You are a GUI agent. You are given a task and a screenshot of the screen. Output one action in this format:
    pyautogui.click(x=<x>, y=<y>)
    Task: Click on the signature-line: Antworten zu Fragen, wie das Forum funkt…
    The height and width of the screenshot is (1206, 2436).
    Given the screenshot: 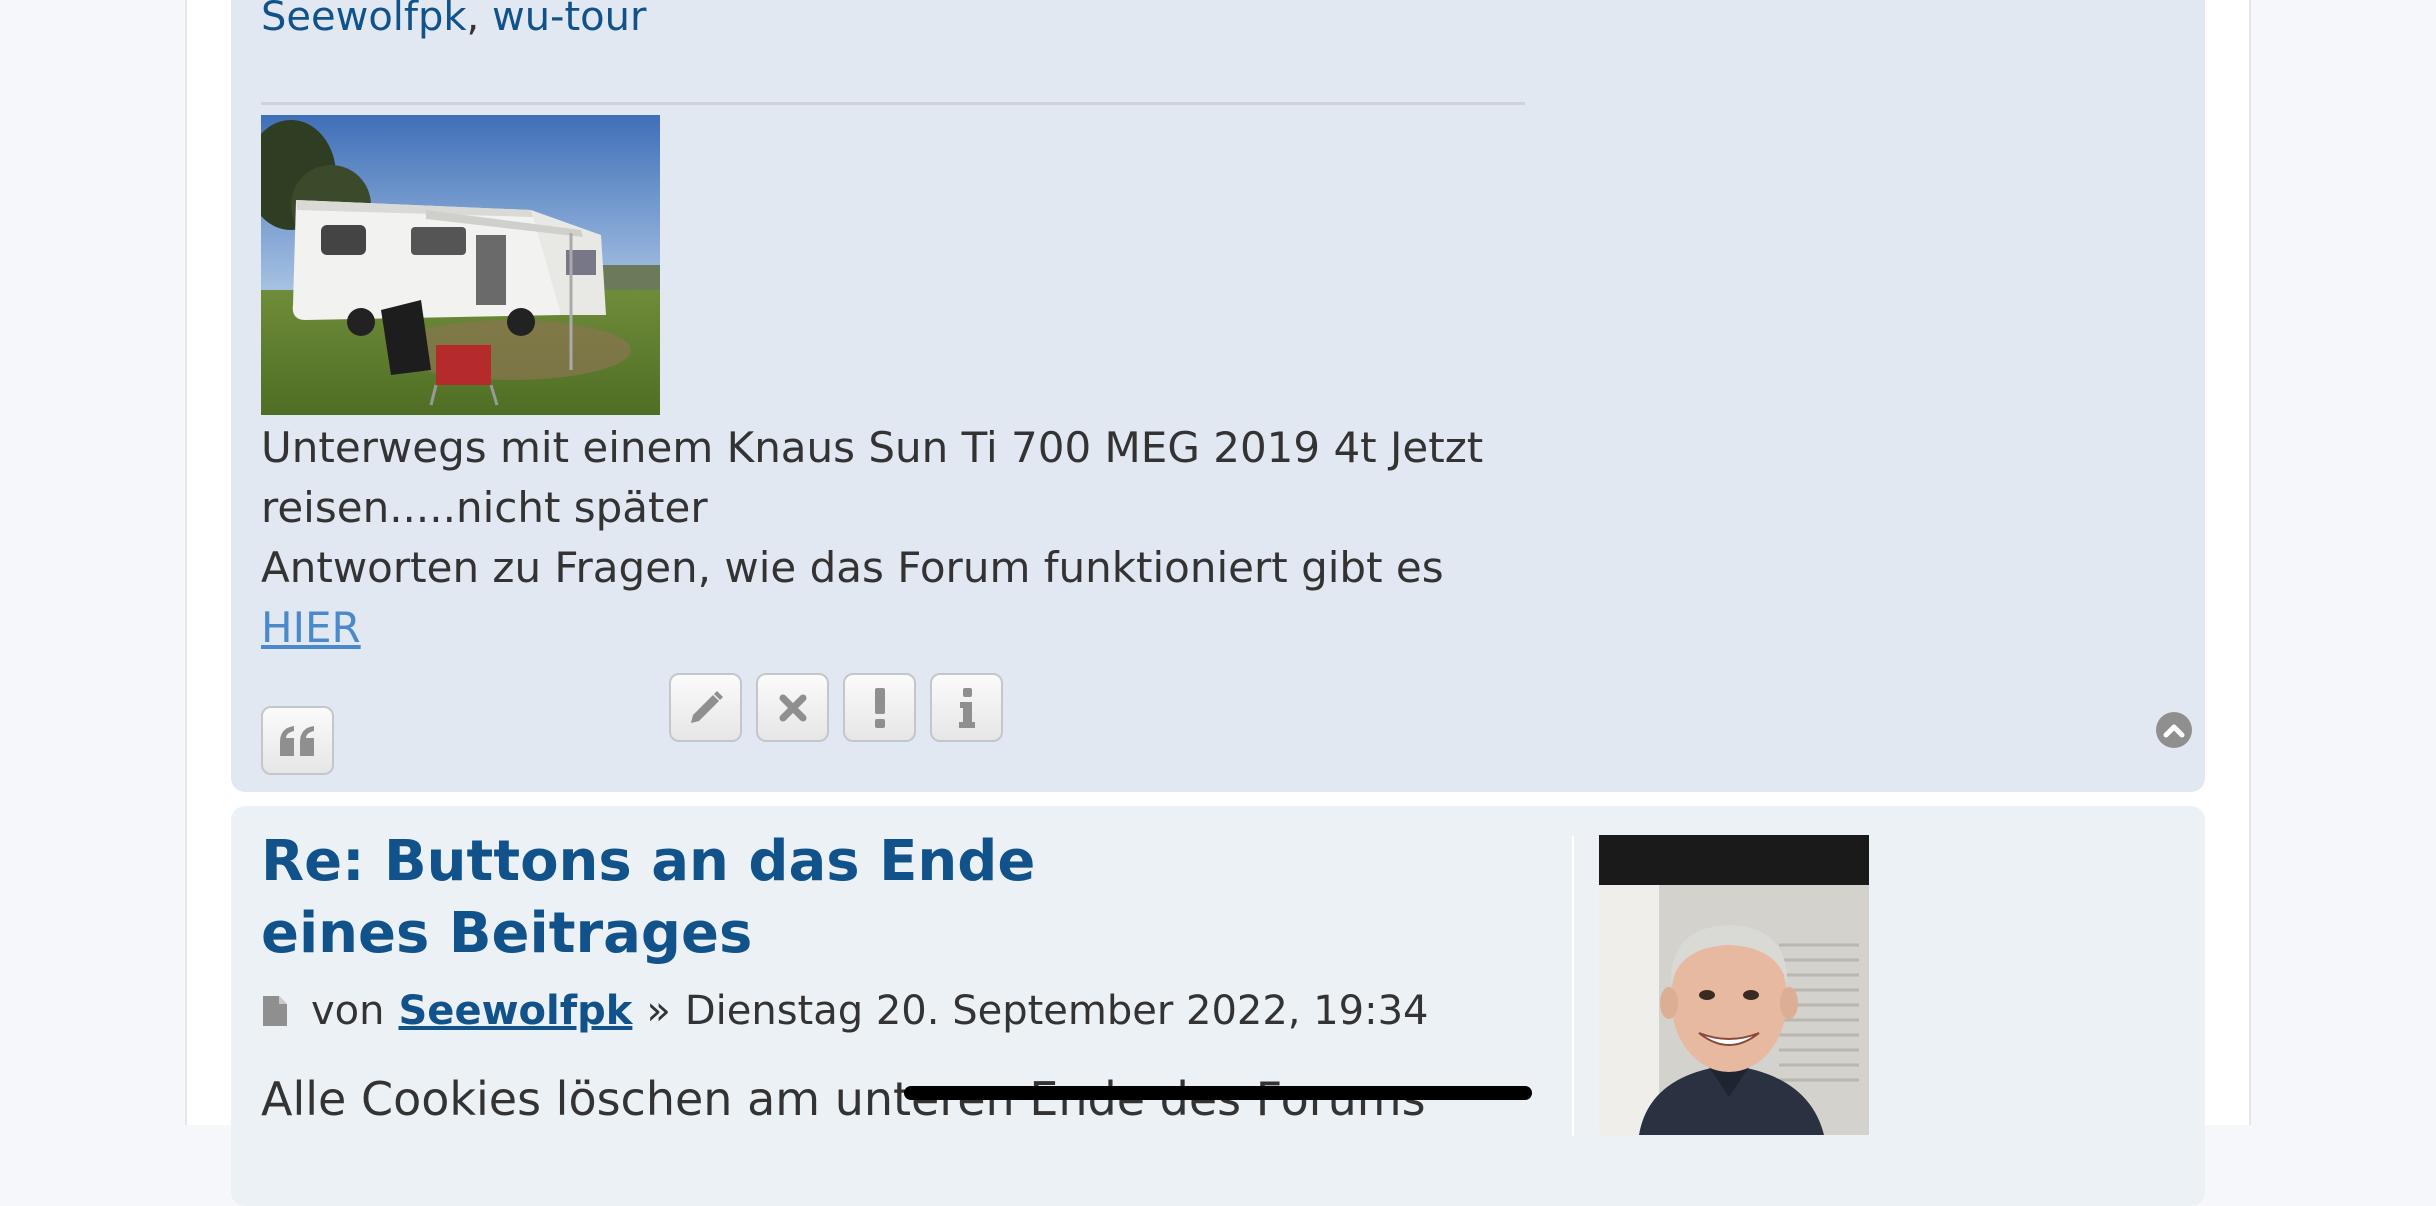 What is the action you would take?
    pyautogui.click(x=852, y=567)
    